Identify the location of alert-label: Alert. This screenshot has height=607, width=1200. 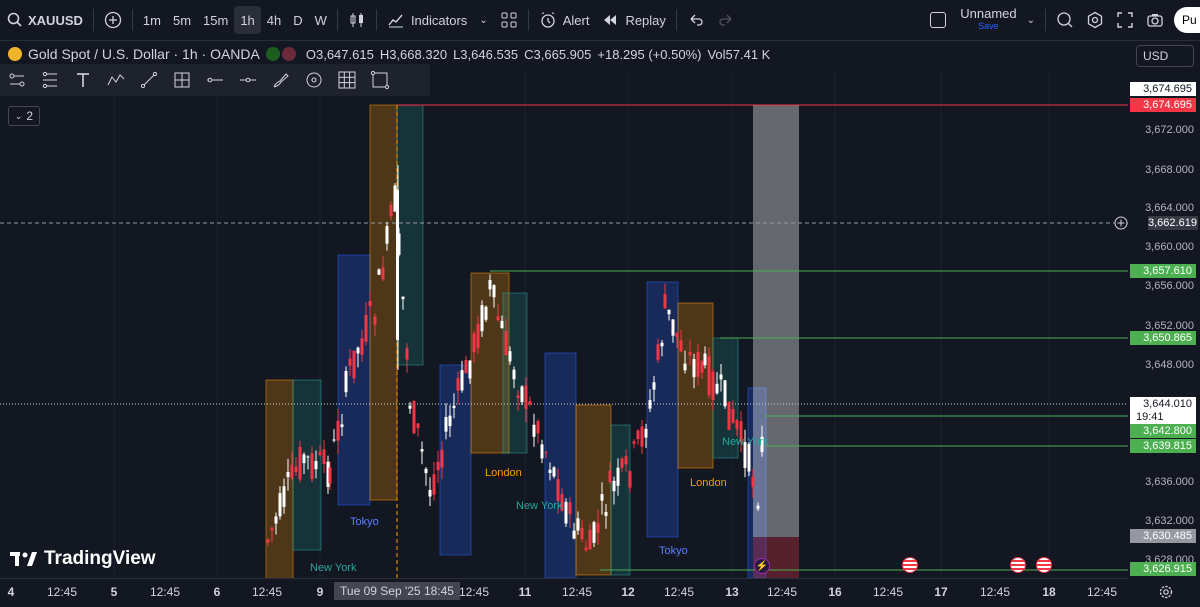
(576, 20).